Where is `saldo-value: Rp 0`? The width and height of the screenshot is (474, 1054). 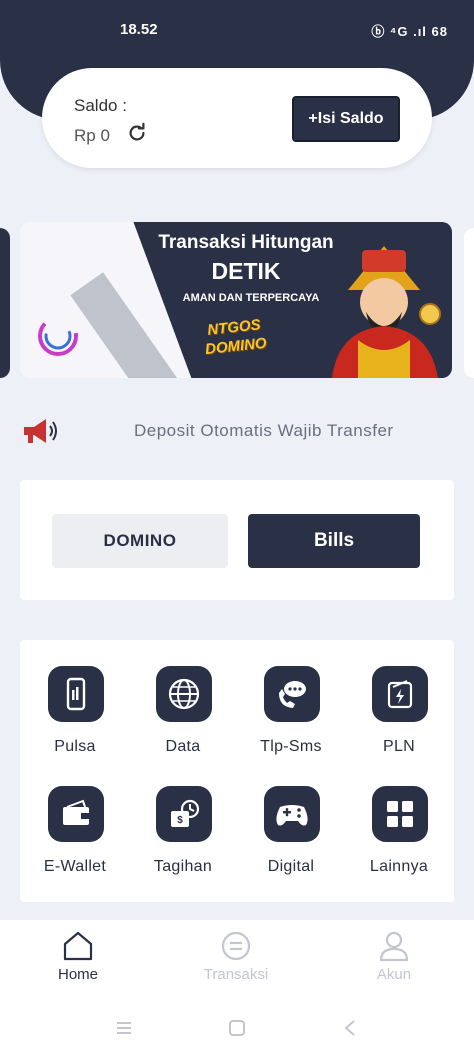
saldo-value: Rp 0 is located at coordinates (92, 135).